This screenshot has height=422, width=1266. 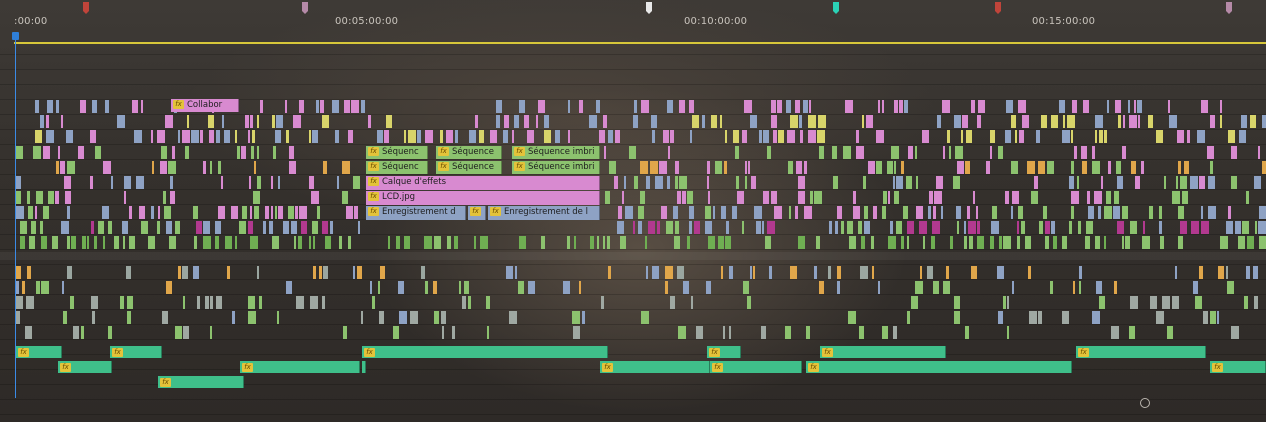 I want to click on clip-collabor: fx Collabor, so click(x=205, y=105).